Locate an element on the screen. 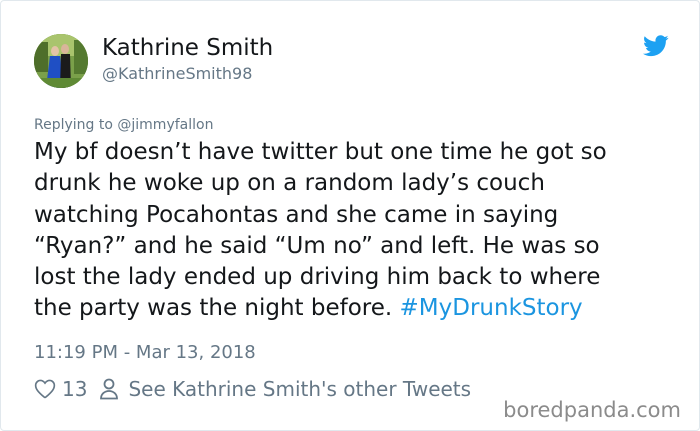  person-icon is located at coordinates (109, 389).